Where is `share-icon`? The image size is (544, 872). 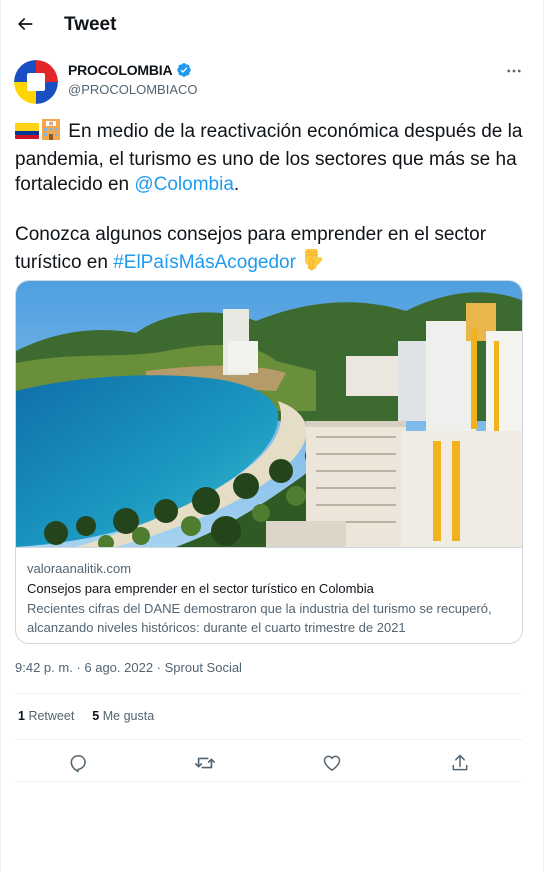 share-icon is located at coordinates (460, 762).